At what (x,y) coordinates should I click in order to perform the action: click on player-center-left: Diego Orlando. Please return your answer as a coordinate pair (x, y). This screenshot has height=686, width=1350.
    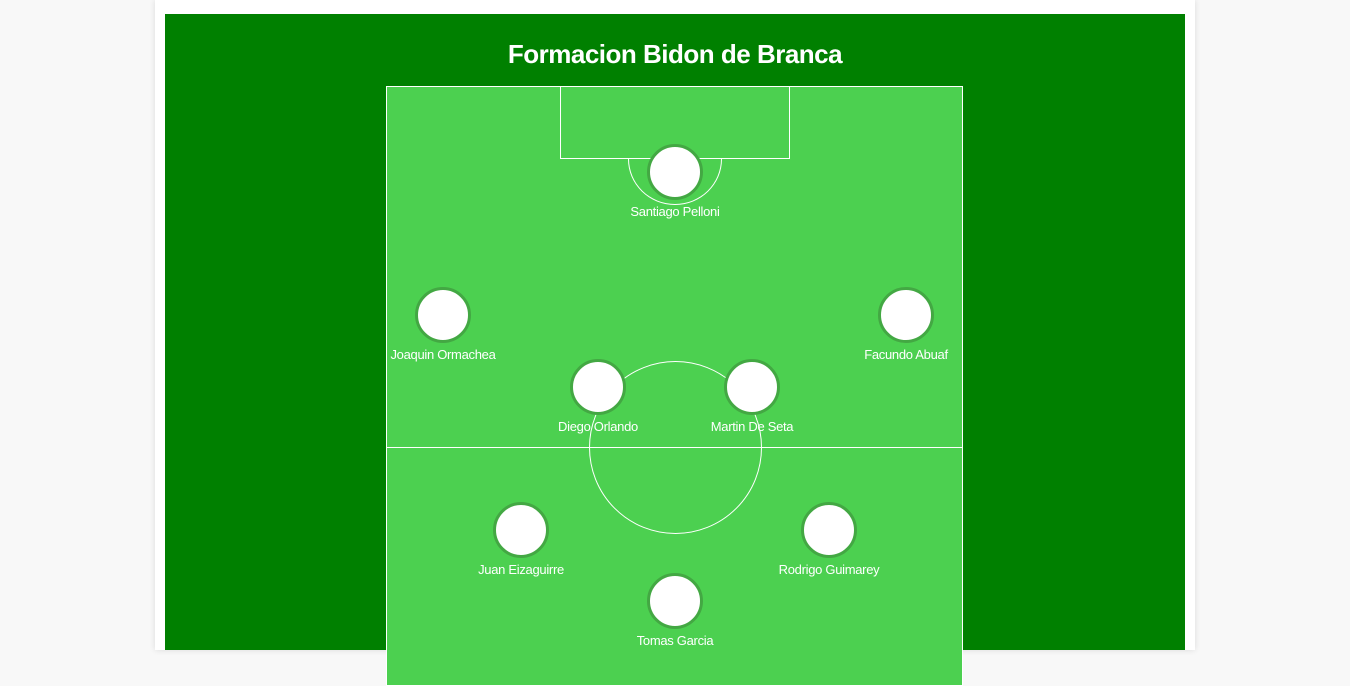
    Looking at the image, I should click on (598, 396).